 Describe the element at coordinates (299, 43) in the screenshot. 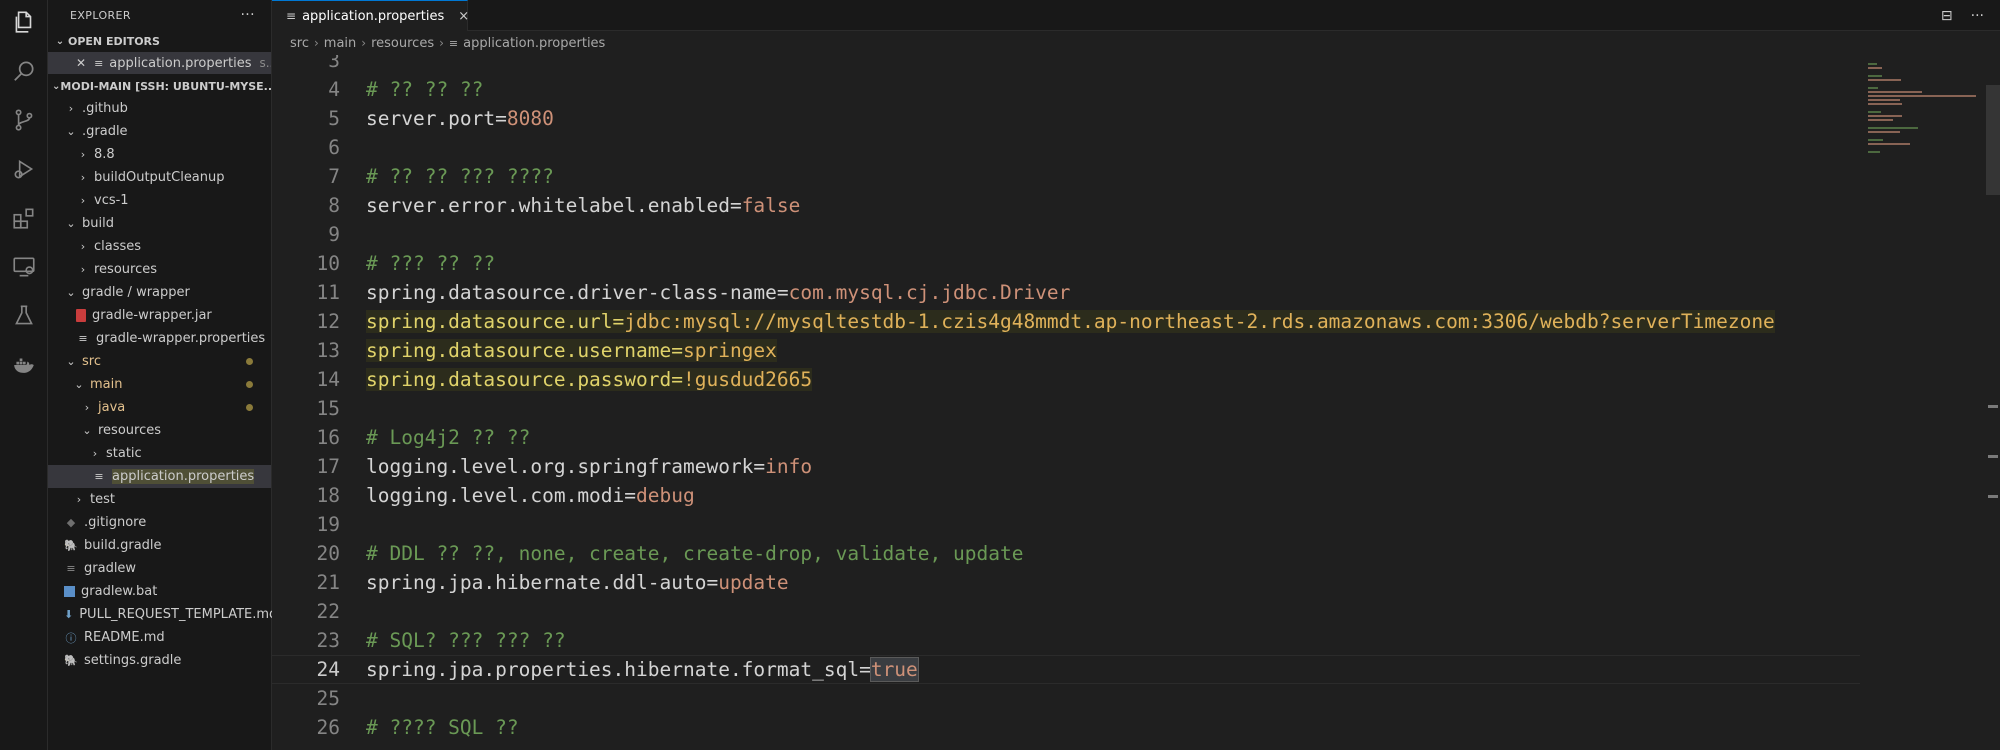

I see `breadcrumb-item: src` at that location.